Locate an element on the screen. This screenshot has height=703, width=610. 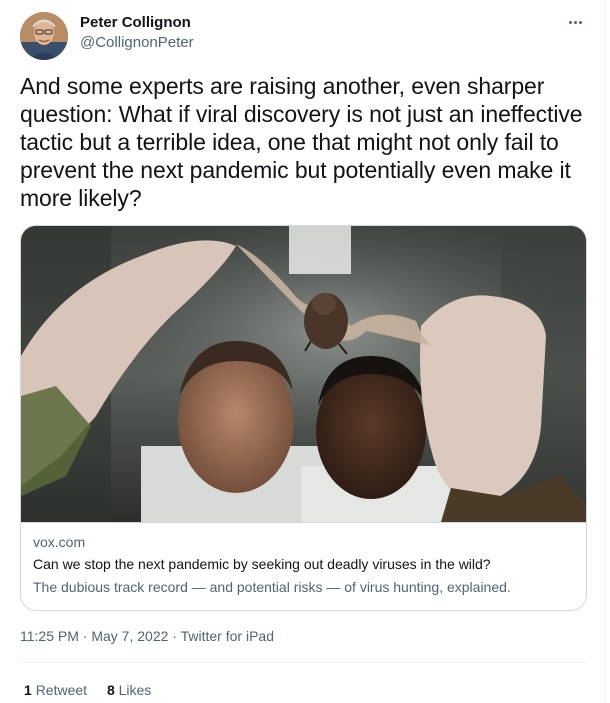
retweets-stat: 1 Retweet is located at coordinates (55, 690).